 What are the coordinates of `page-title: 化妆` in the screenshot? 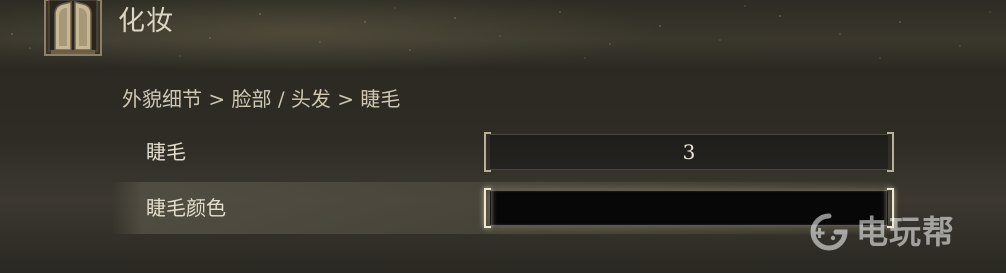 It's located at (146, 21).